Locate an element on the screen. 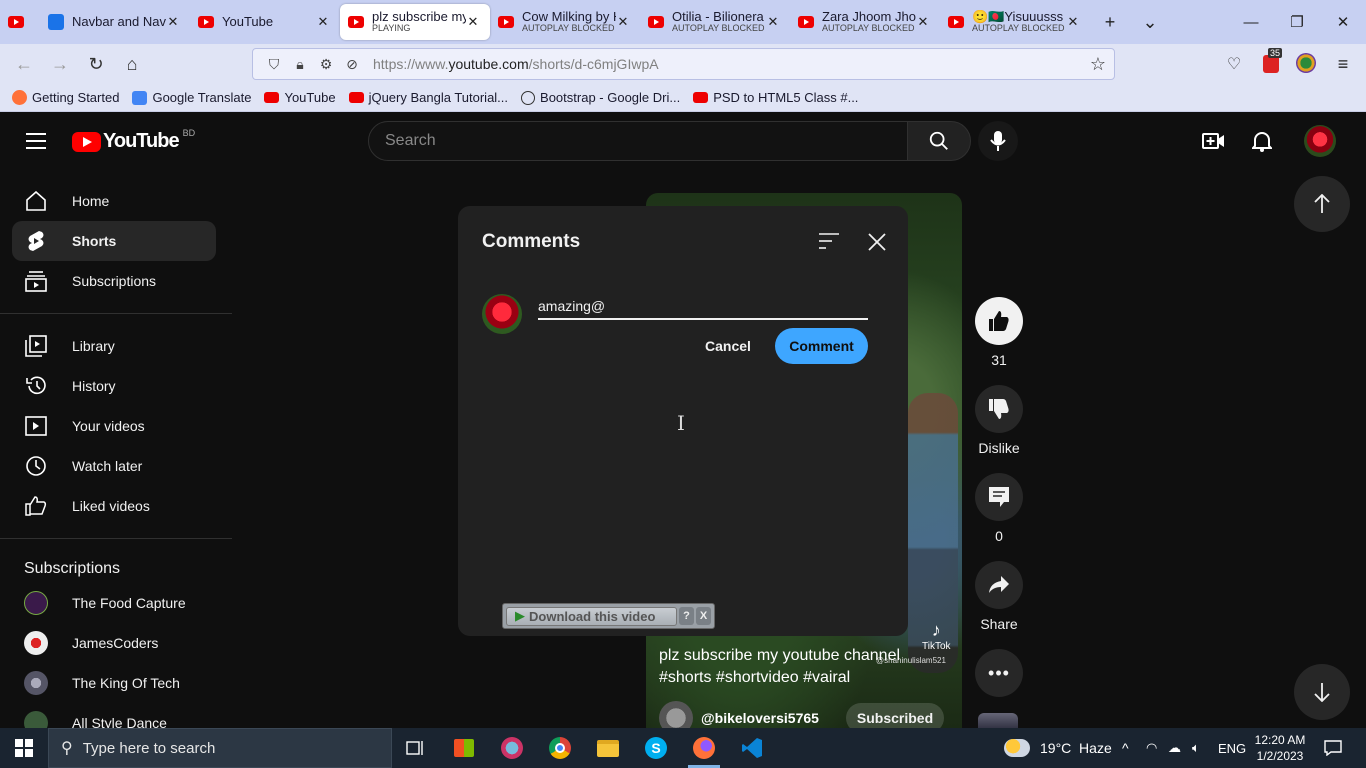 This screenshot has height=768, width=1366. more-options-icon: ••• is located at coordinates (999, 673).